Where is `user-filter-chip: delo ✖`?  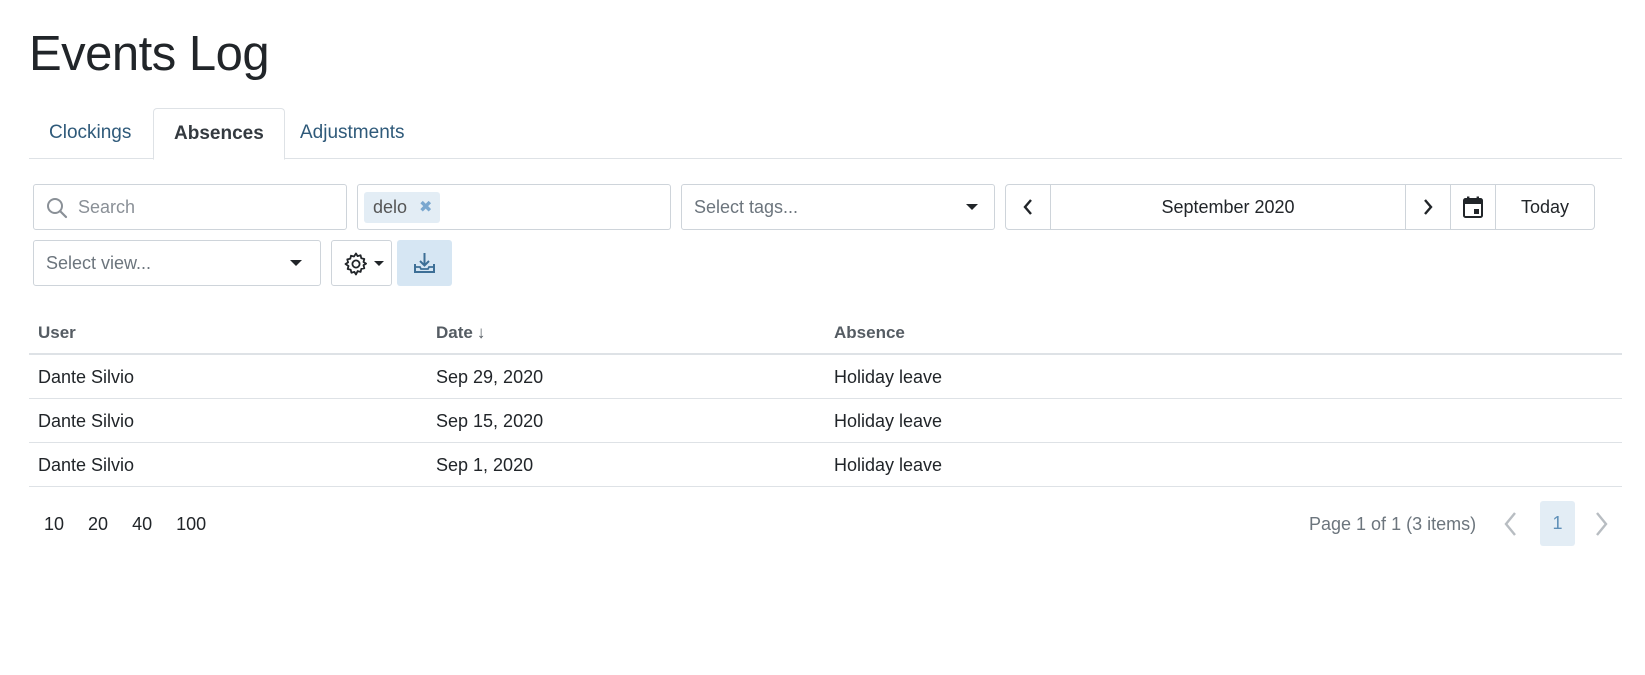 user-filter-chip: delo ✖ is located at coordinates (402, 207).